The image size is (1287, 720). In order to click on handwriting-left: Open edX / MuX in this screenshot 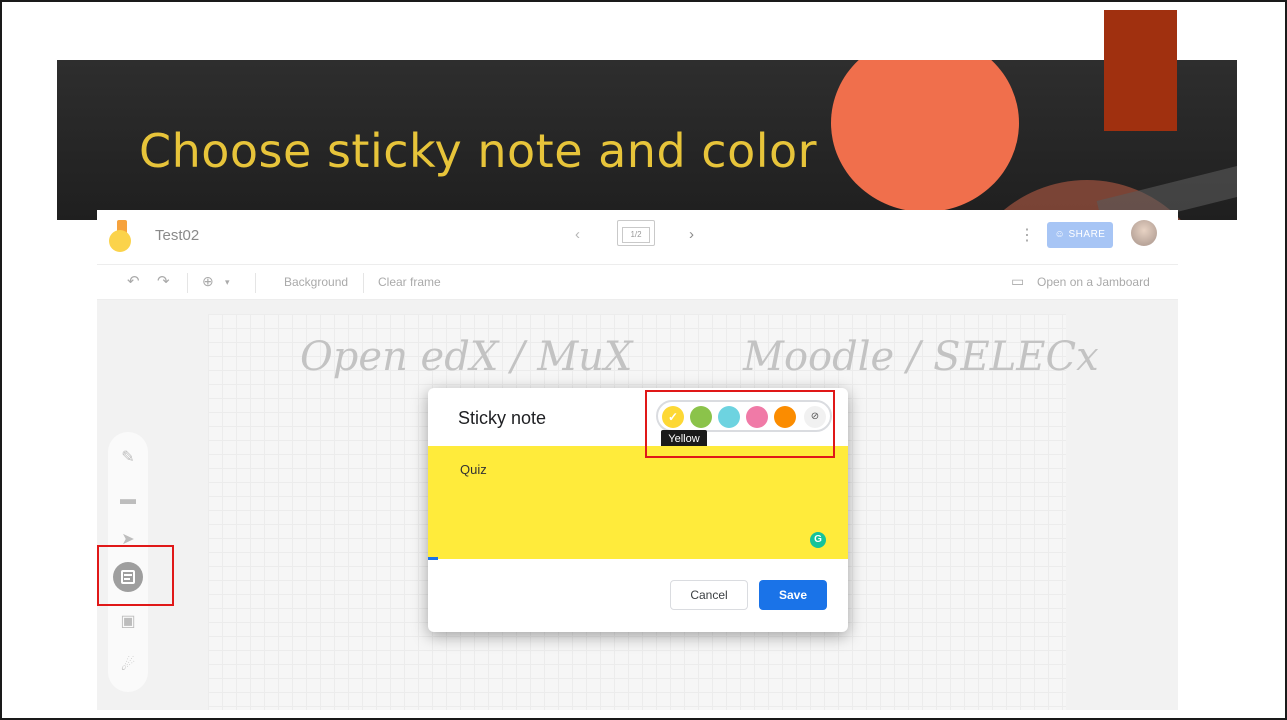, I will do `click(466, 357)`.